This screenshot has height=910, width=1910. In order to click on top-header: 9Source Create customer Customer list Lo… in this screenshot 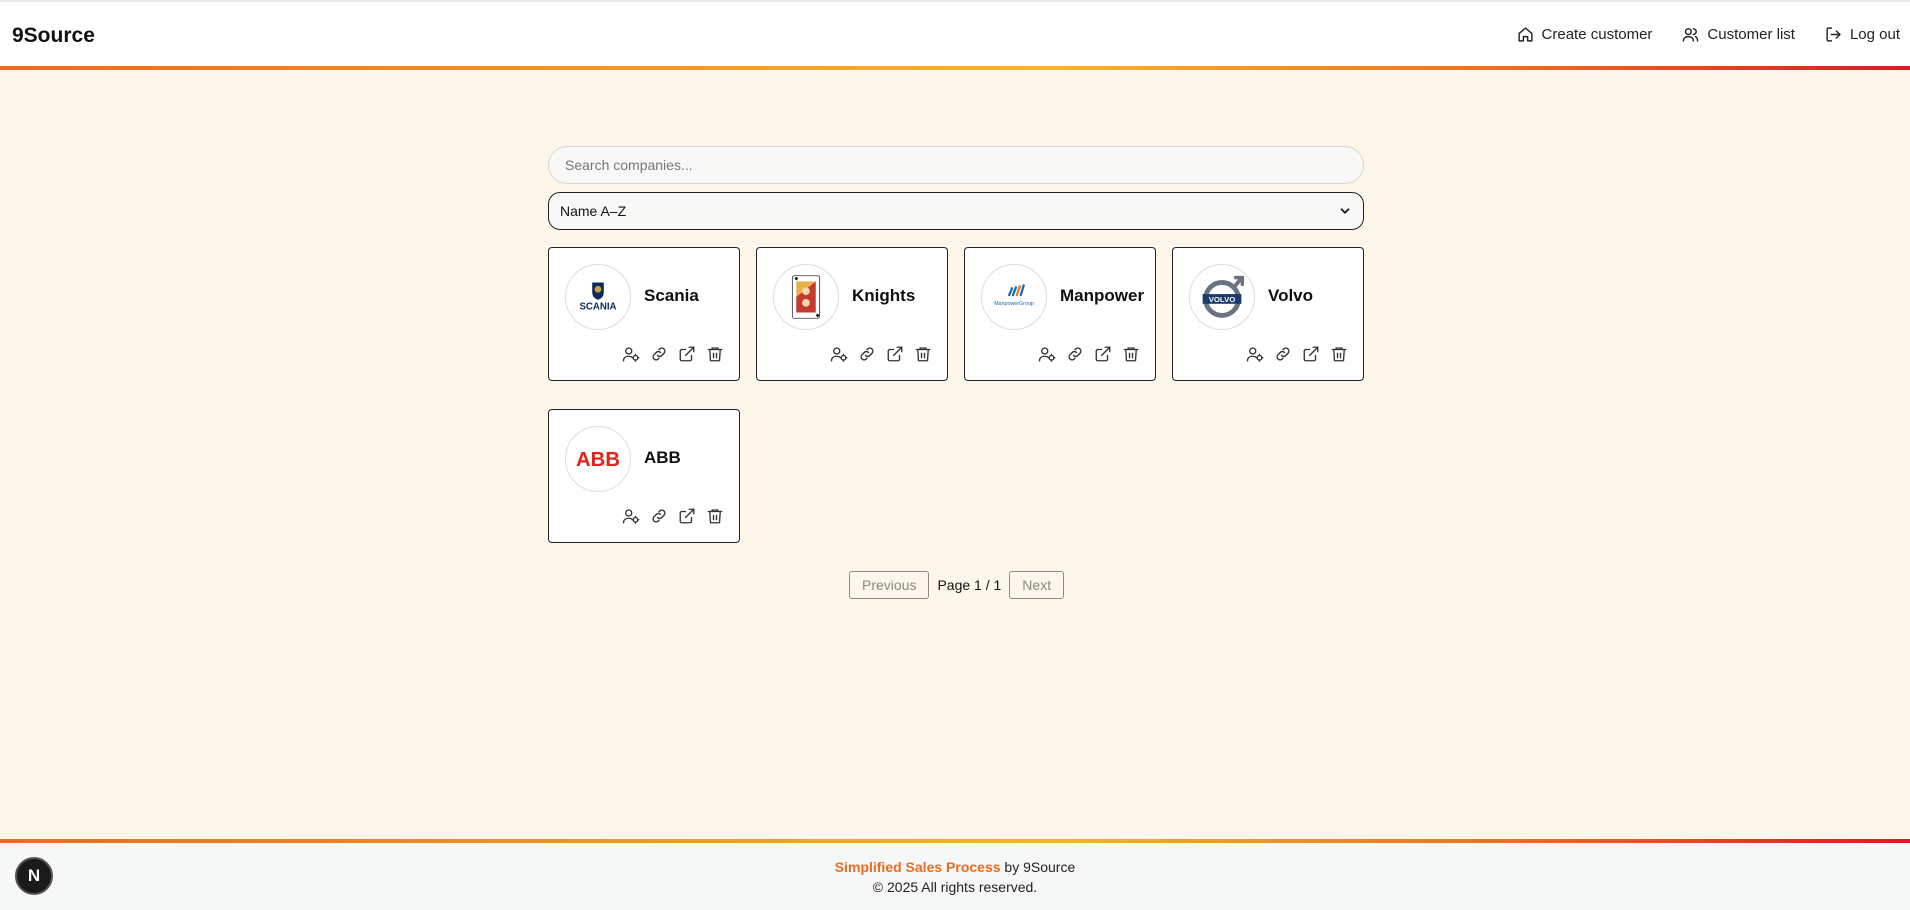, I will do `click(955, 33)`.